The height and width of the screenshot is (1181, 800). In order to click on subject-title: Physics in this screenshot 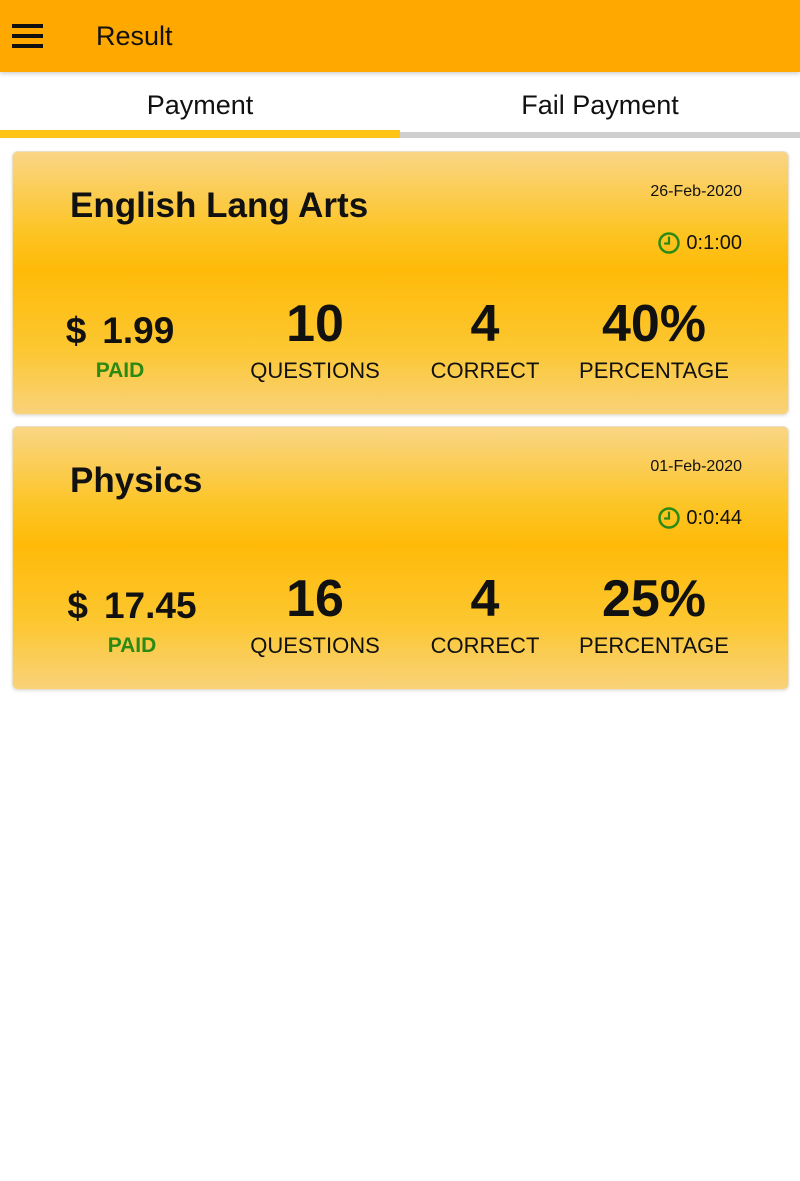, I will do `click(136, 480)`.